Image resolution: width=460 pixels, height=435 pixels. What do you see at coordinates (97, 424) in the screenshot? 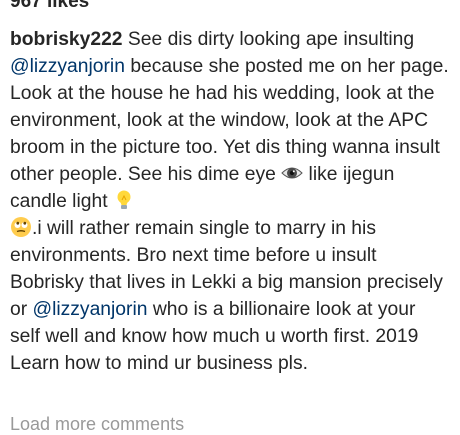
I see `load-more-comments-link: Load more comments` at bounding box center [97, 424].